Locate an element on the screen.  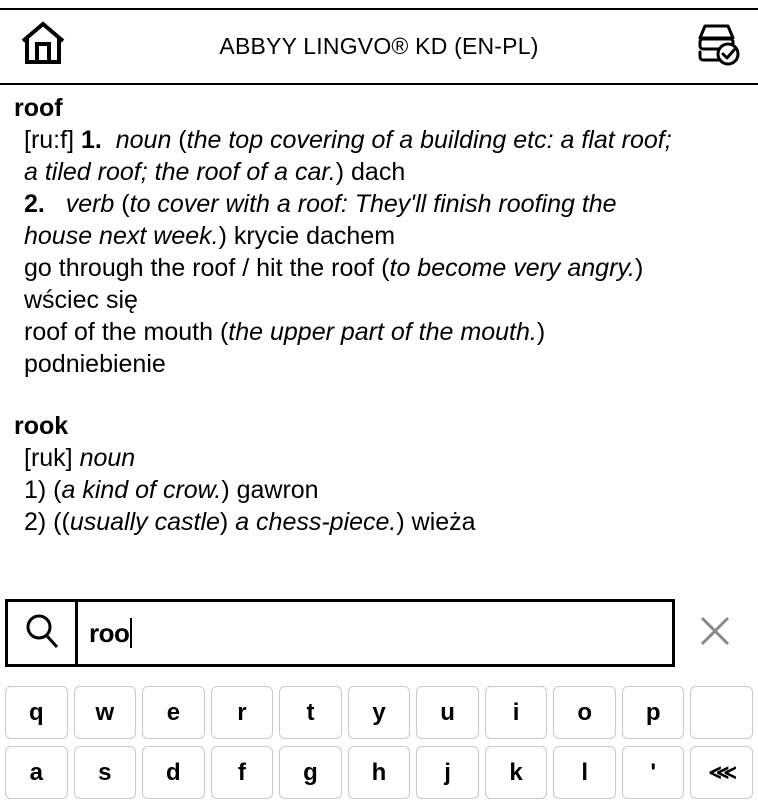
home-icon is located at coordinates (43, 46).